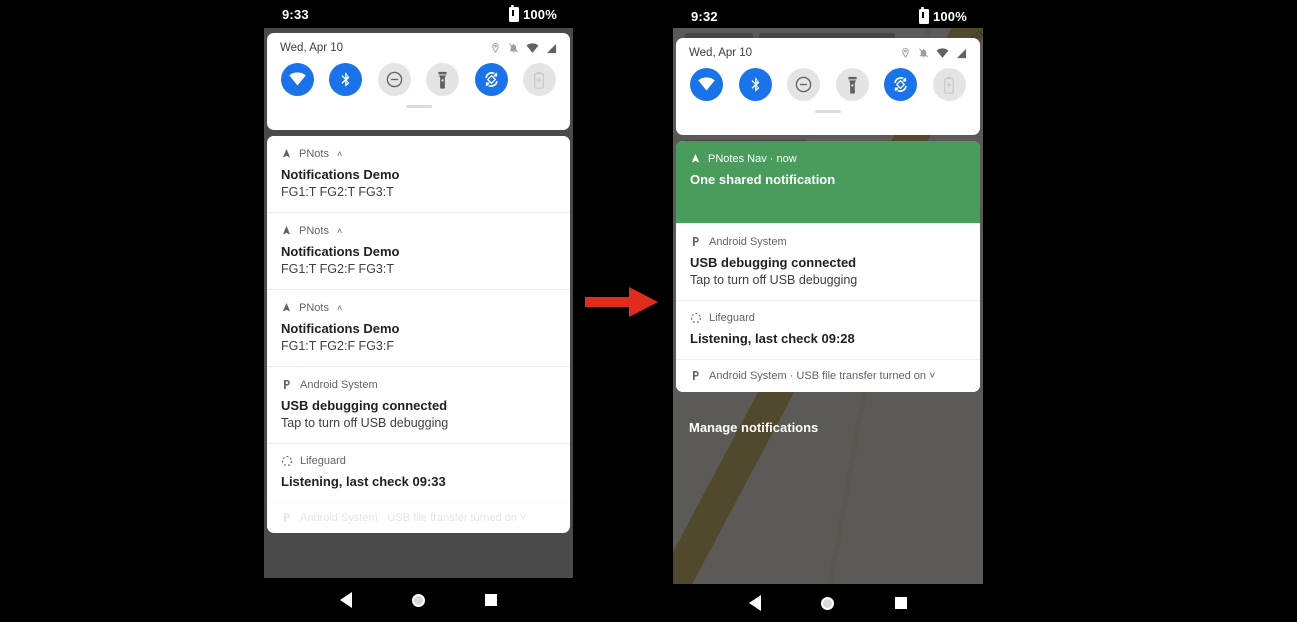 The height and width of the screenshot is (622, 1297). I want to click on manage-notifications-button: Manage notifications, so click(753, 427).